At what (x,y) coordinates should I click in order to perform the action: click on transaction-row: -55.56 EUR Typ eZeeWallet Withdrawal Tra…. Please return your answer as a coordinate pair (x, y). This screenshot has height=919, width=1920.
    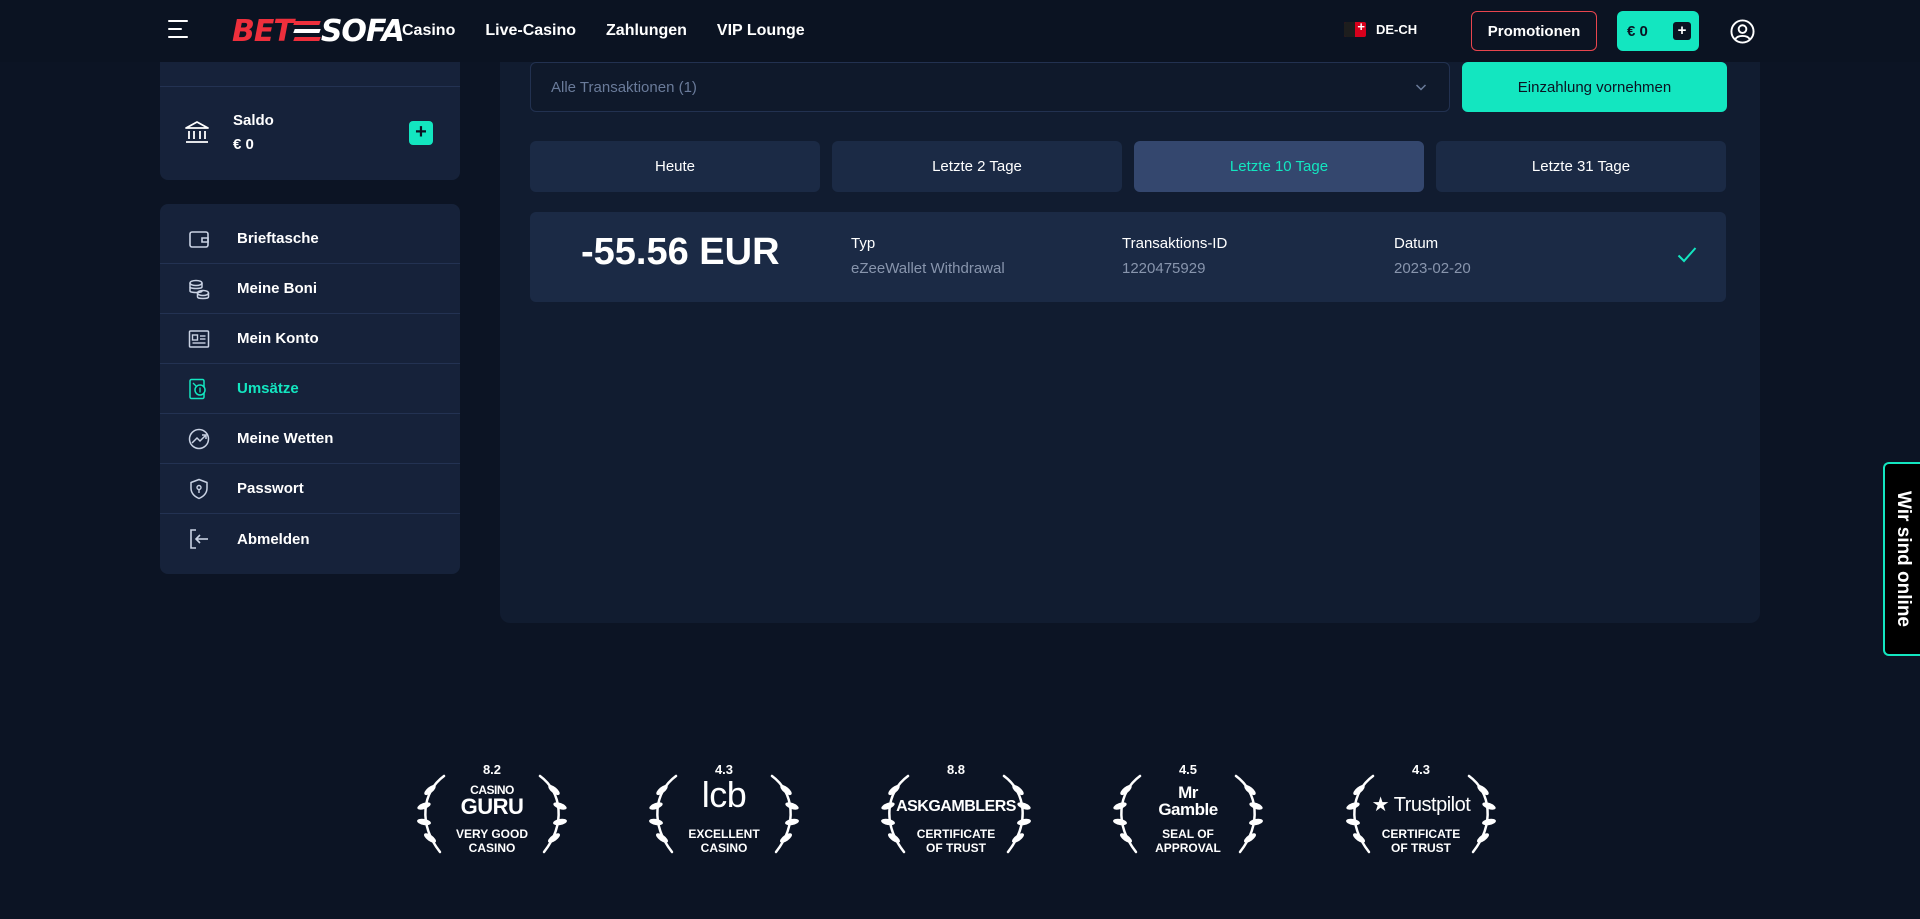
    Looking at the image, I should click on (1128, 257).